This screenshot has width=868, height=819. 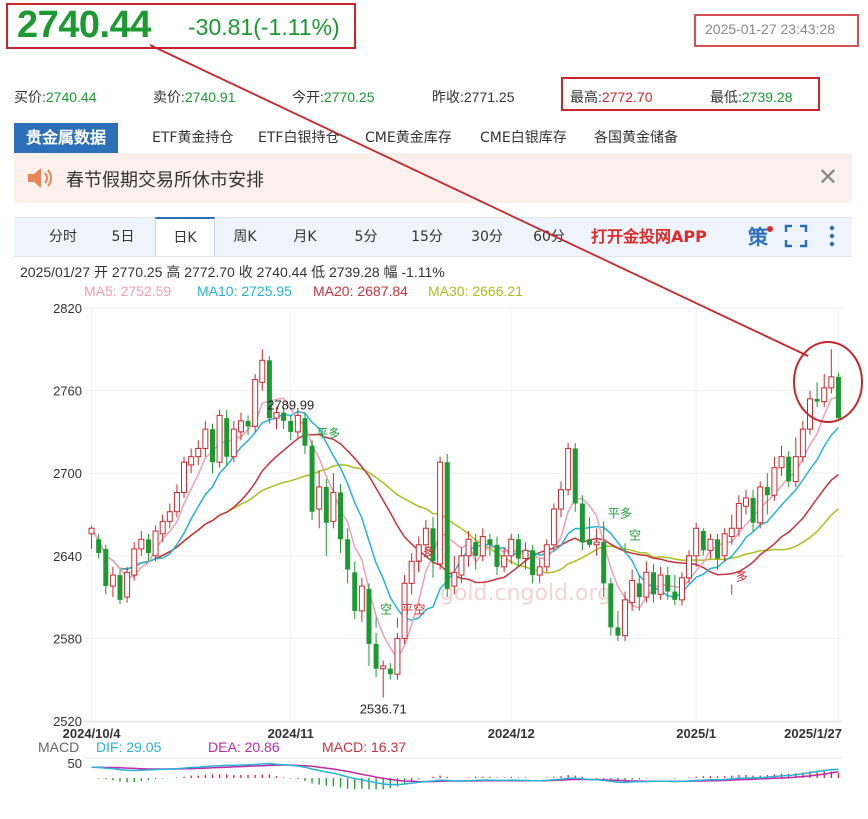 What do you see at coordinates (185, 236) in the screenshot?
I see `tab-daily-k: 日K` at bounding box center [185, 236].